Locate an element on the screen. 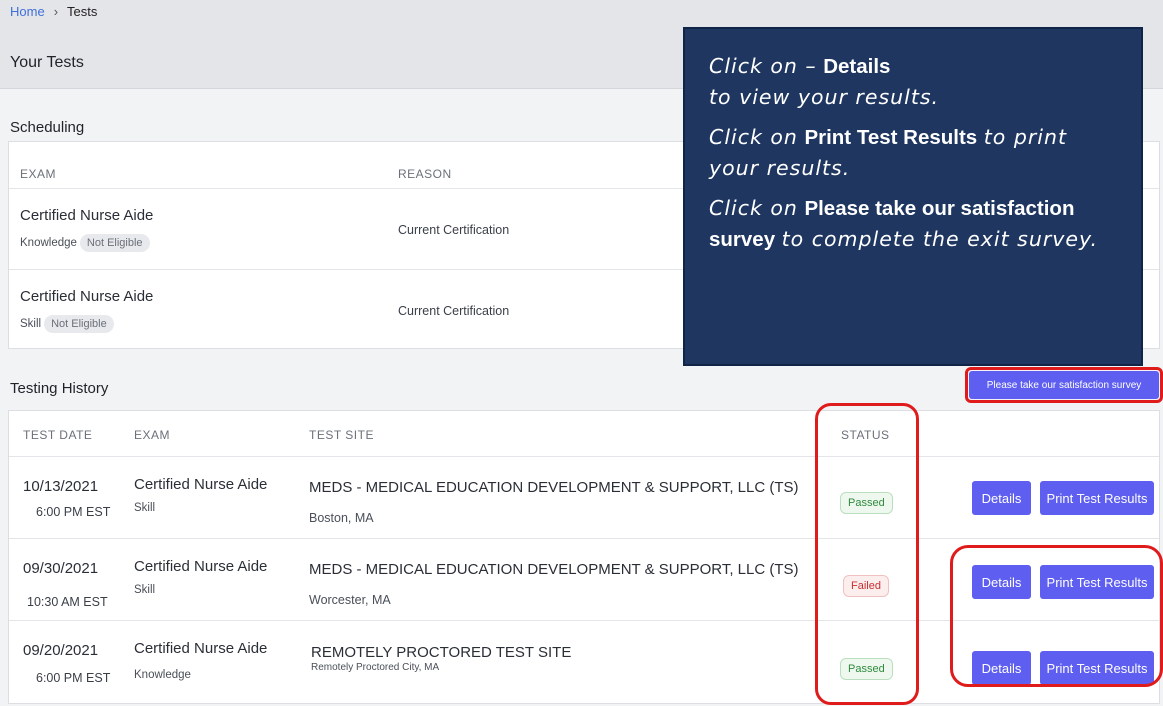 The height and width of the screenshot is (706, 1163). column-header-test-date: TEST DATE is located at coordinates (58, 435).